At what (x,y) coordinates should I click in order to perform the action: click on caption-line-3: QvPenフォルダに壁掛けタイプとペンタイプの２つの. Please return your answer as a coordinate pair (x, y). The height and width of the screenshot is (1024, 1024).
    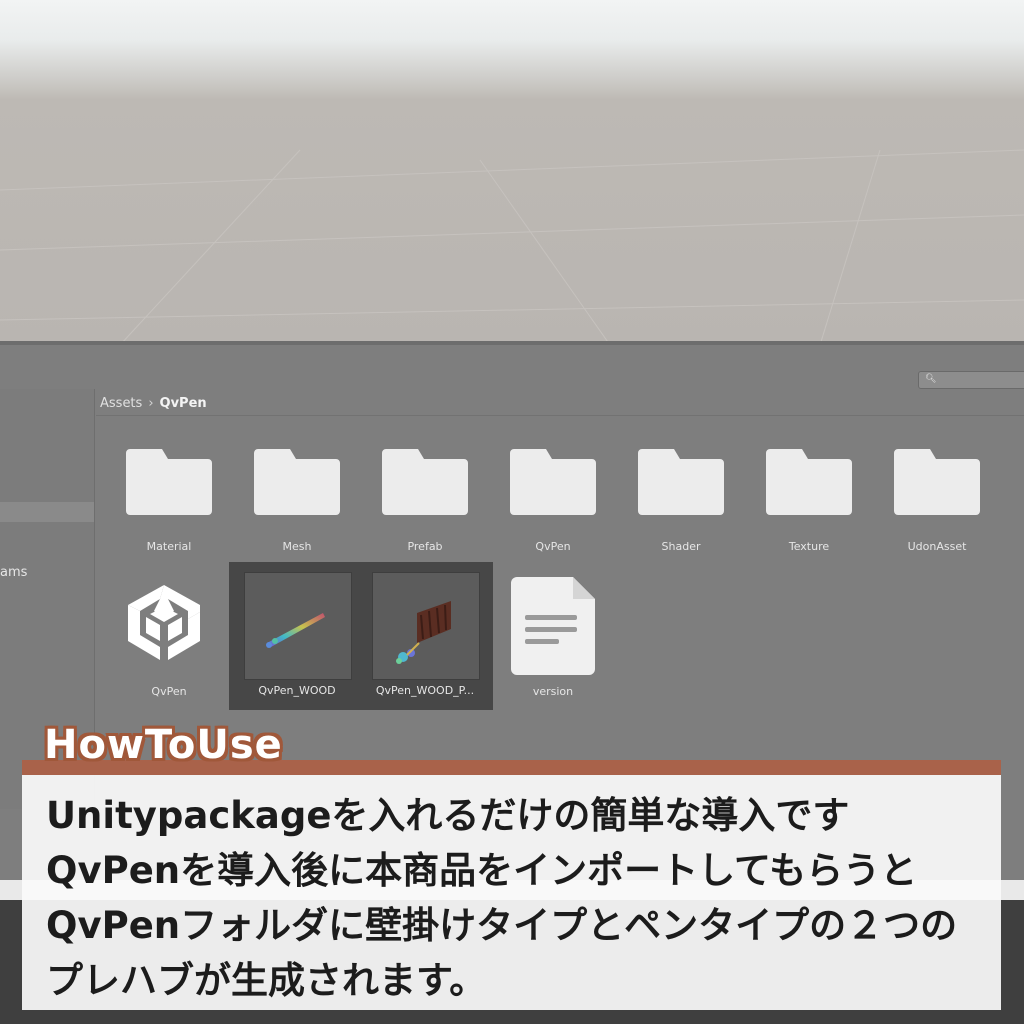
    Looking at the image, I should click on (502, 925).